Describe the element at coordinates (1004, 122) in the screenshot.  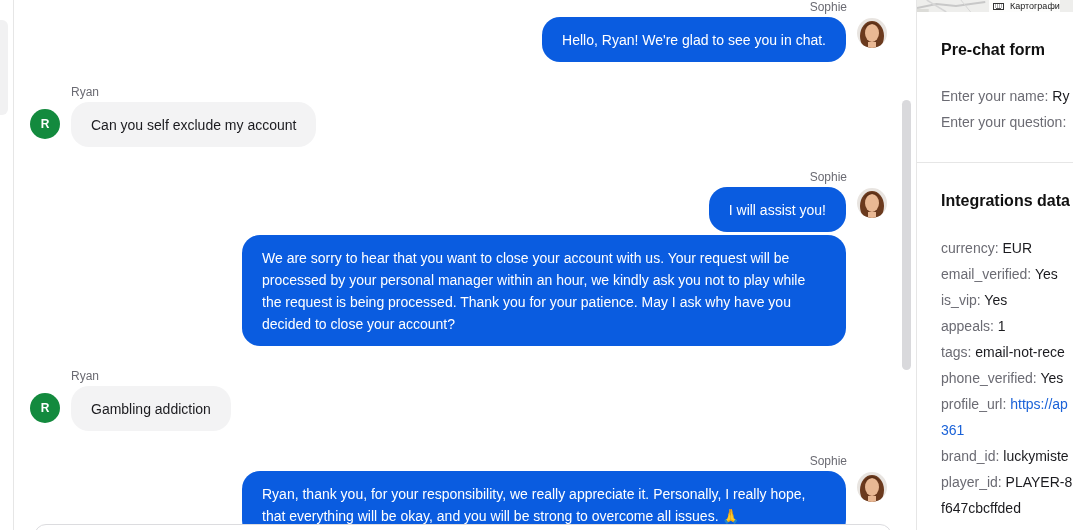
I see `field-row-text: Enter your question:` at that location.